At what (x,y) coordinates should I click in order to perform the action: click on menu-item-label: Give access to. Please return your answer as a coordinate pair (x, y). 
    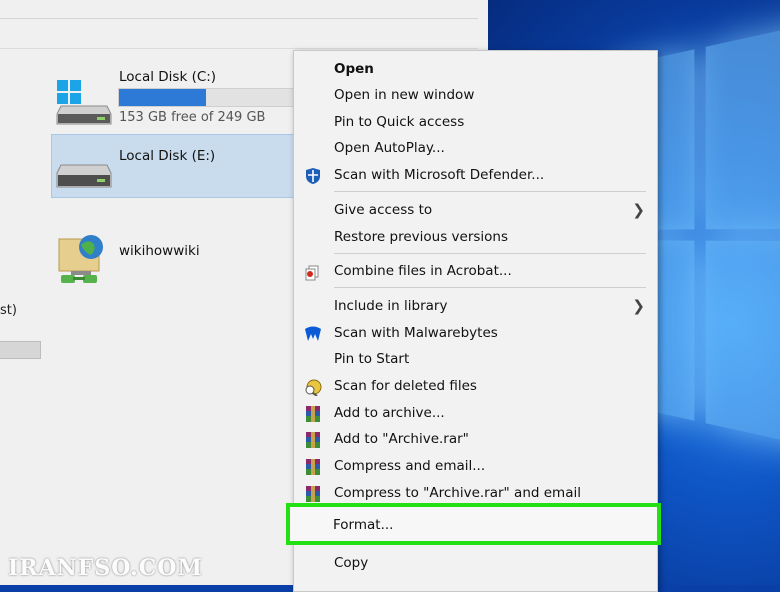
    Looking at the image, I should click on (383, 210).